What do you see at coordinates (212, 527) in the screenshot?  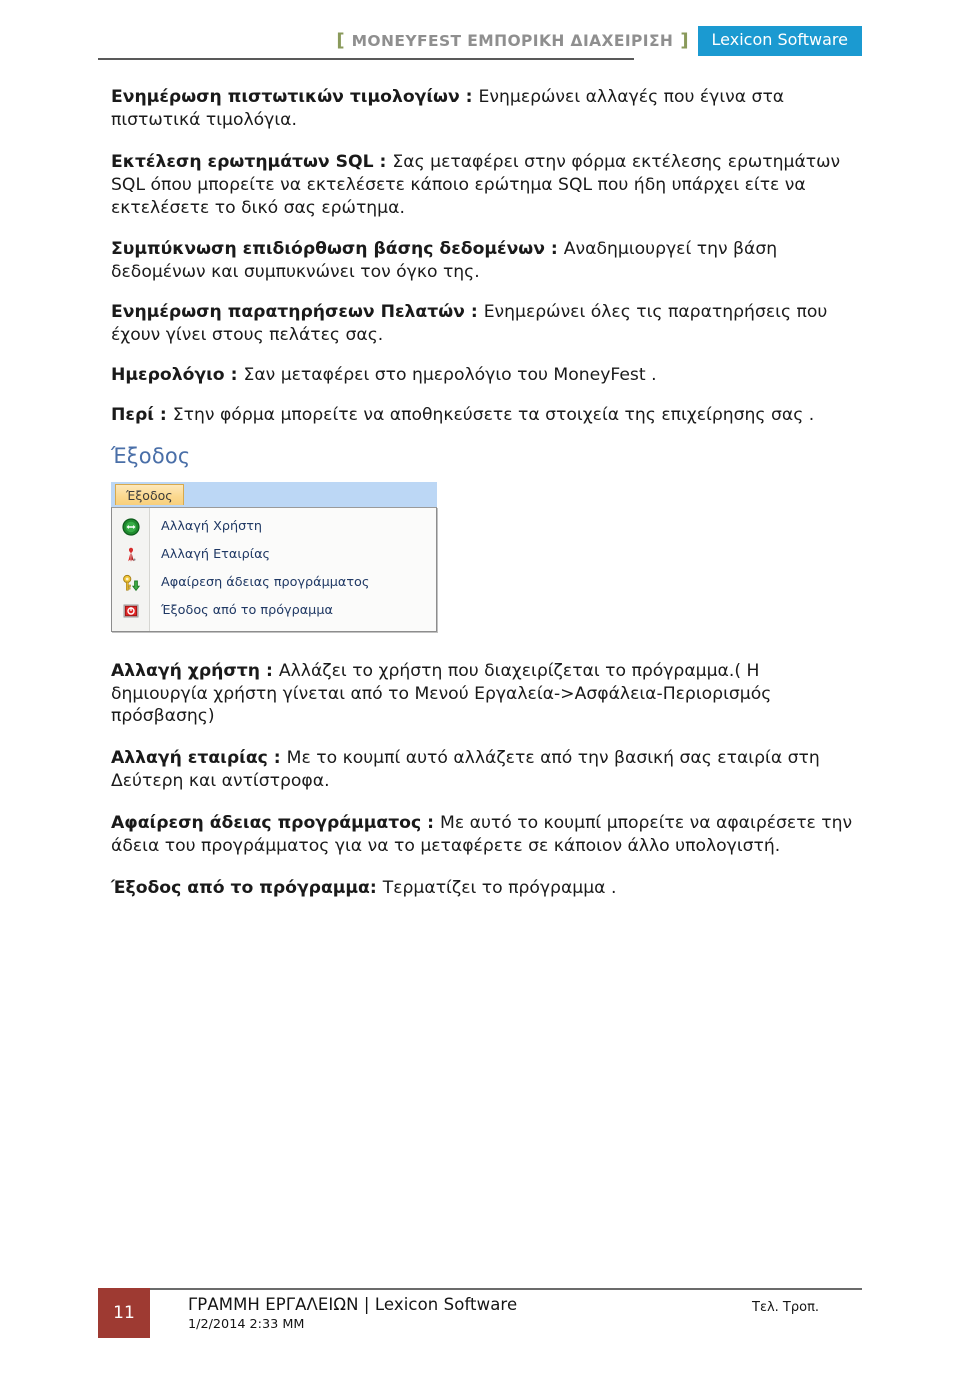 I see `menu-item-label: Αλλαγή Χρήστη` at bounding box center [212, 527].